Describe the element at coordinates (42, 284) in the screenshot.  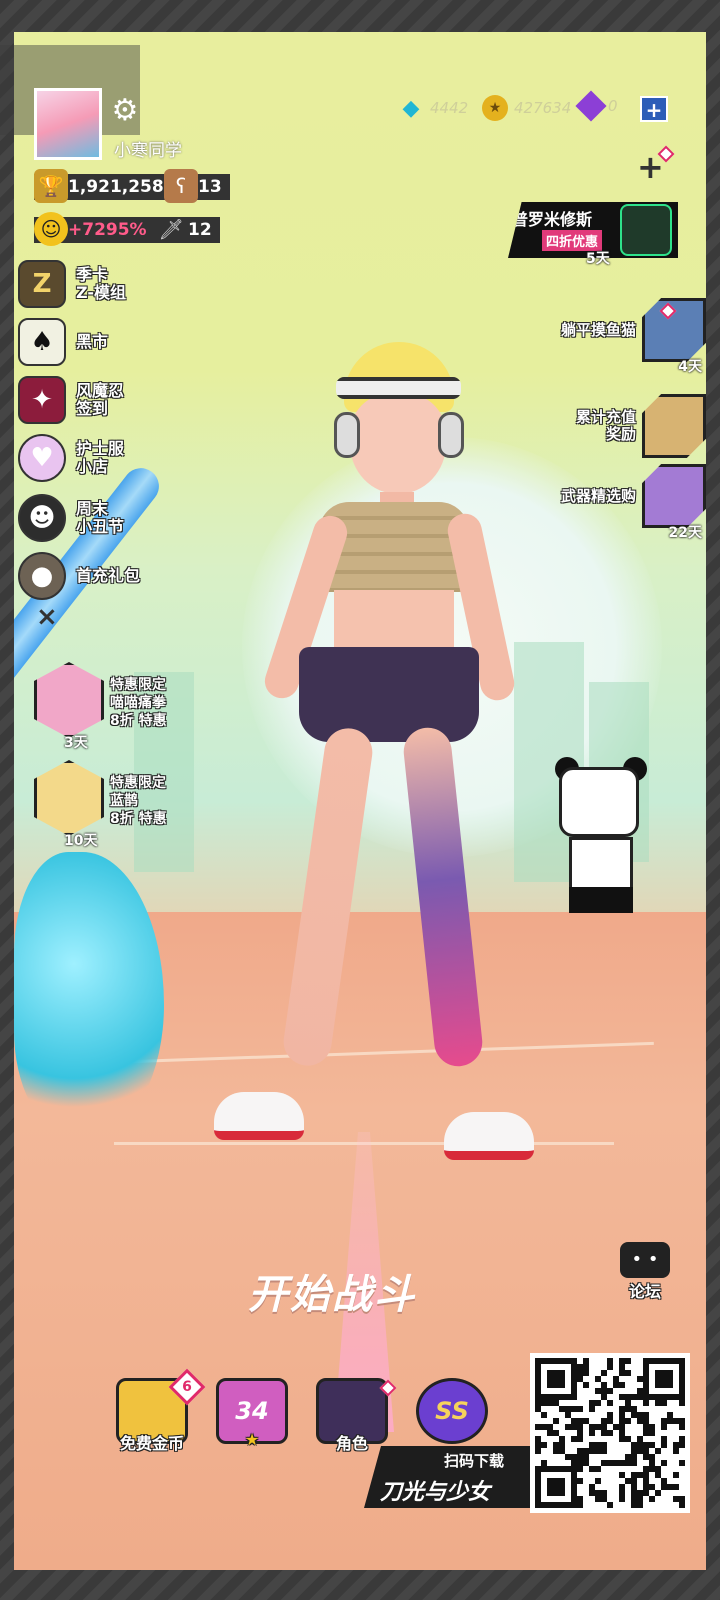
I see `z-card-icon: Z` at that location.